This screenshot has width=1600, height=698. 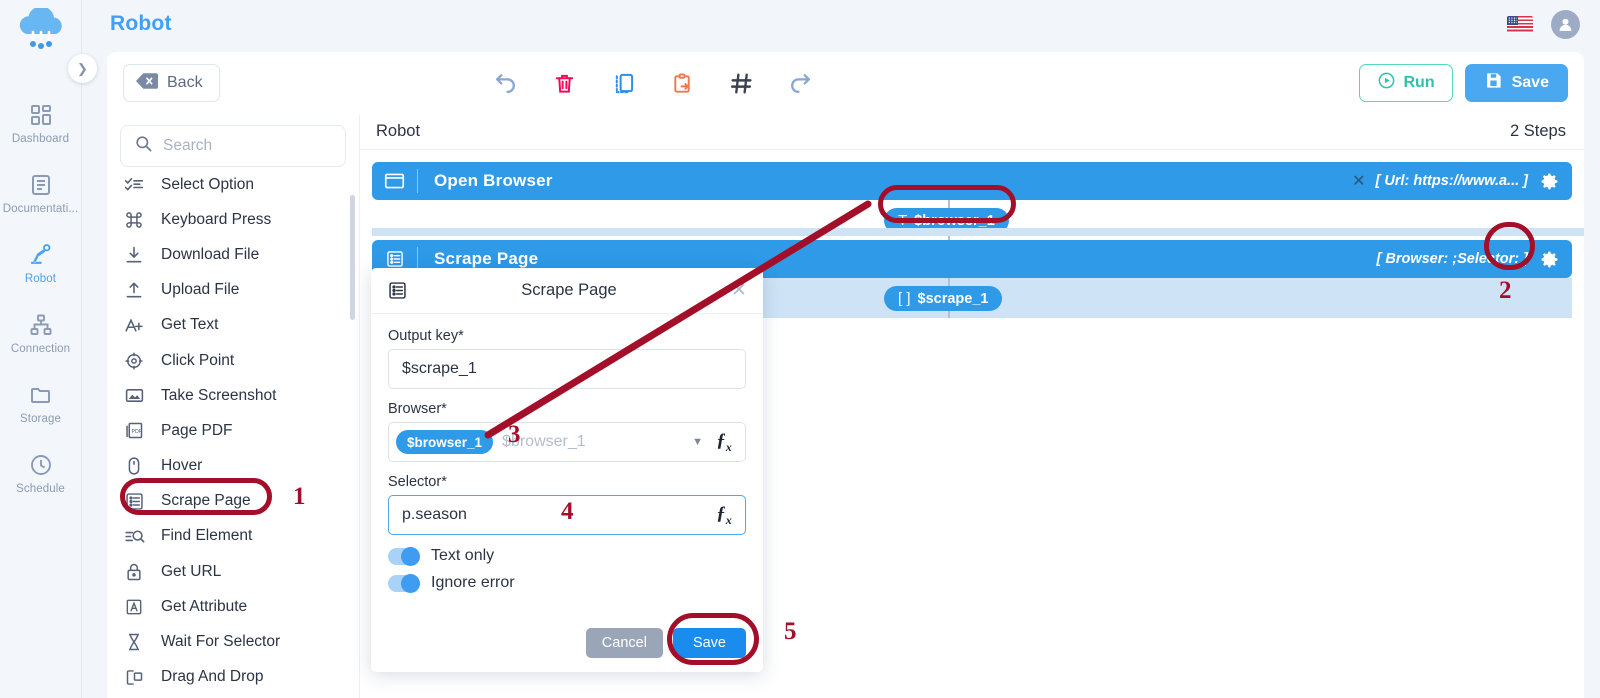 I want to click on sitemap-icon, so click(x=41, y=325).